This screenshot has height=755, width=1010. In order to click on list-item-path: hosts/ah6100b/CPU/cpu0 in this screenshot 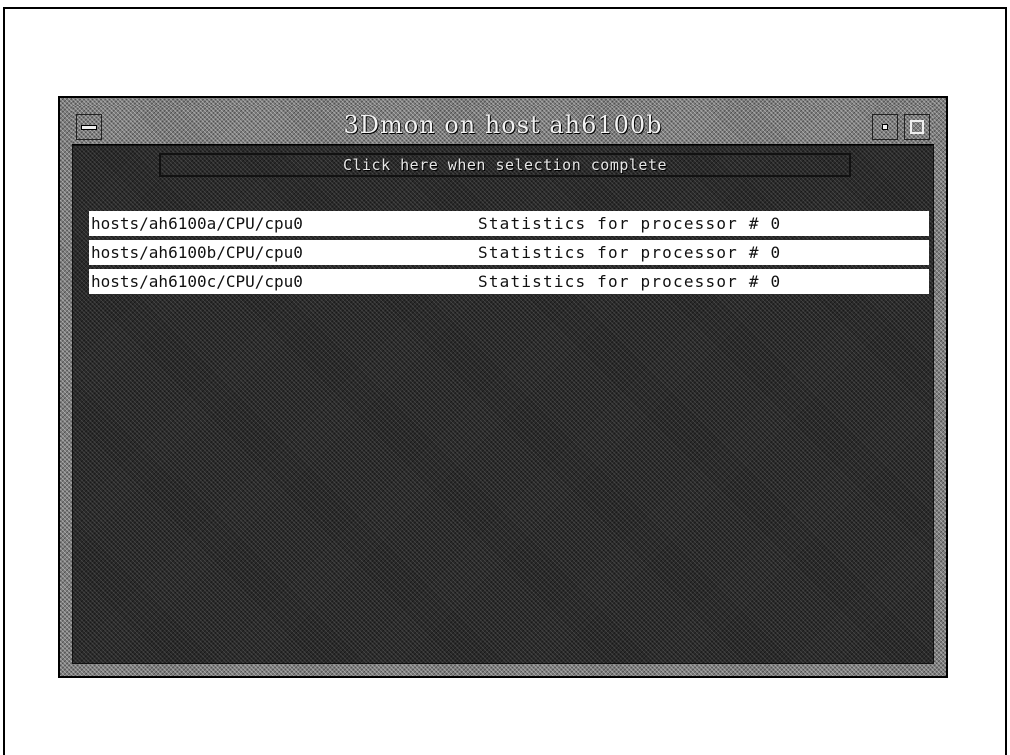, I will do `click(197, 252)`.